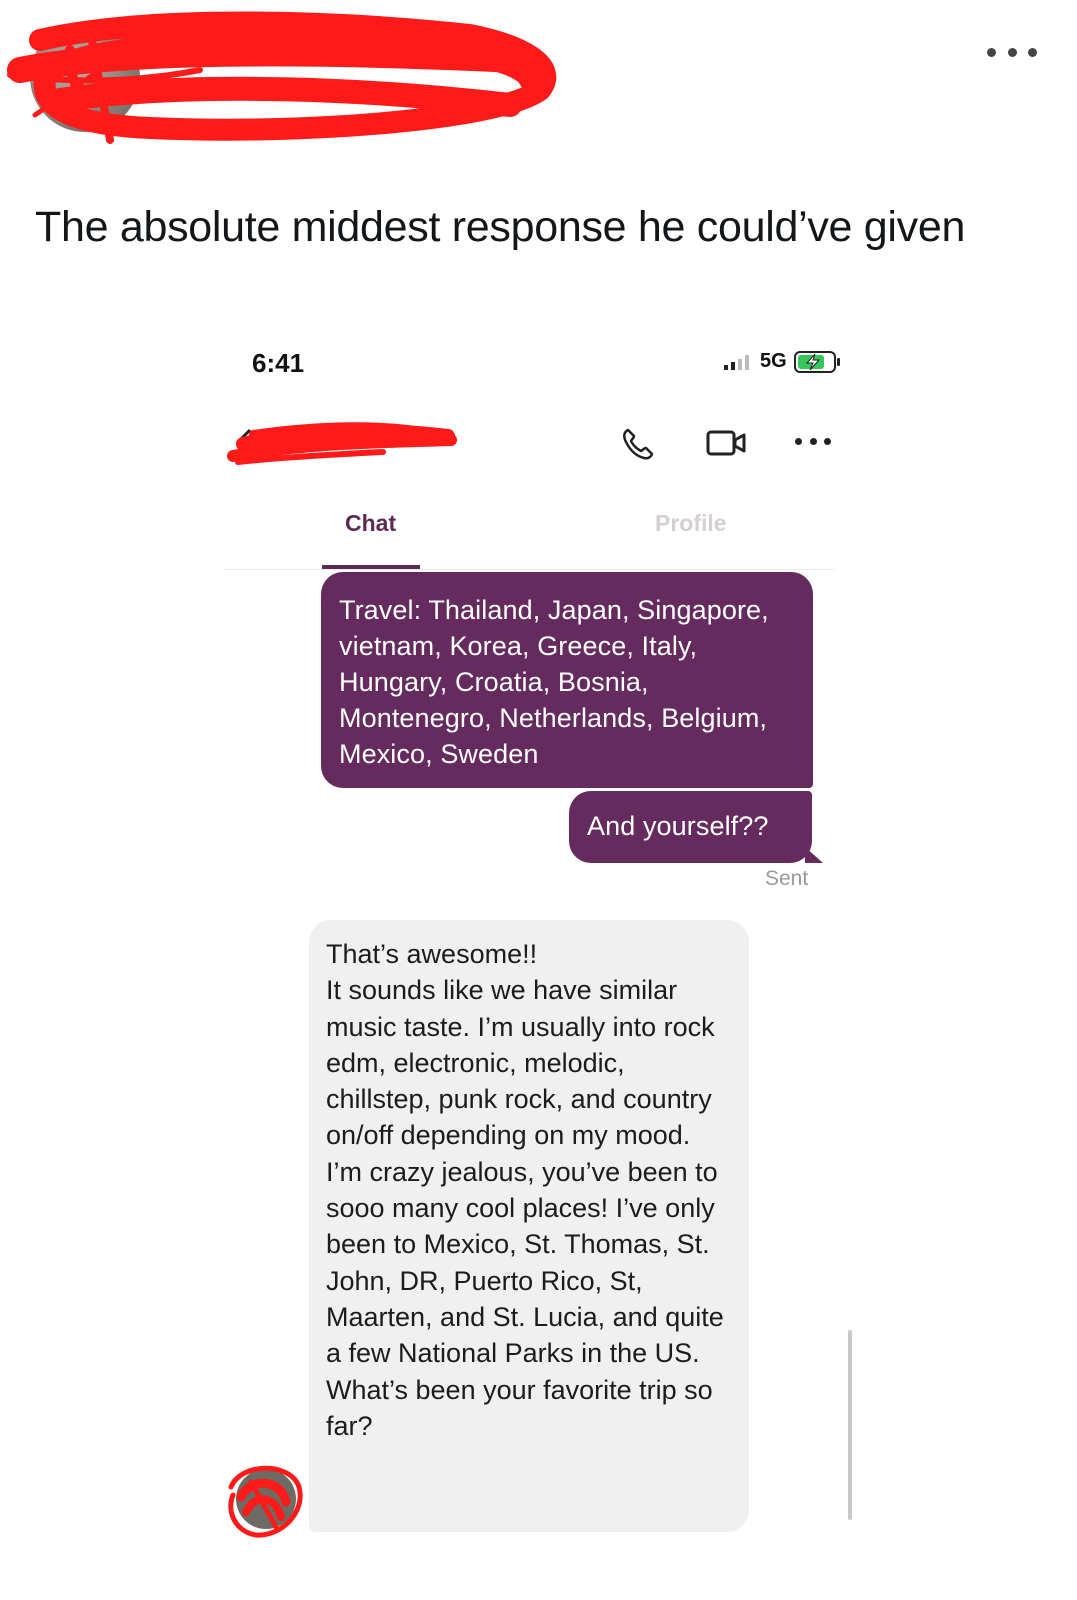  What do you see at coordinates (282, 77) in the screenshot?
I see `redaction-scribble` at bounding box center [282, 77].